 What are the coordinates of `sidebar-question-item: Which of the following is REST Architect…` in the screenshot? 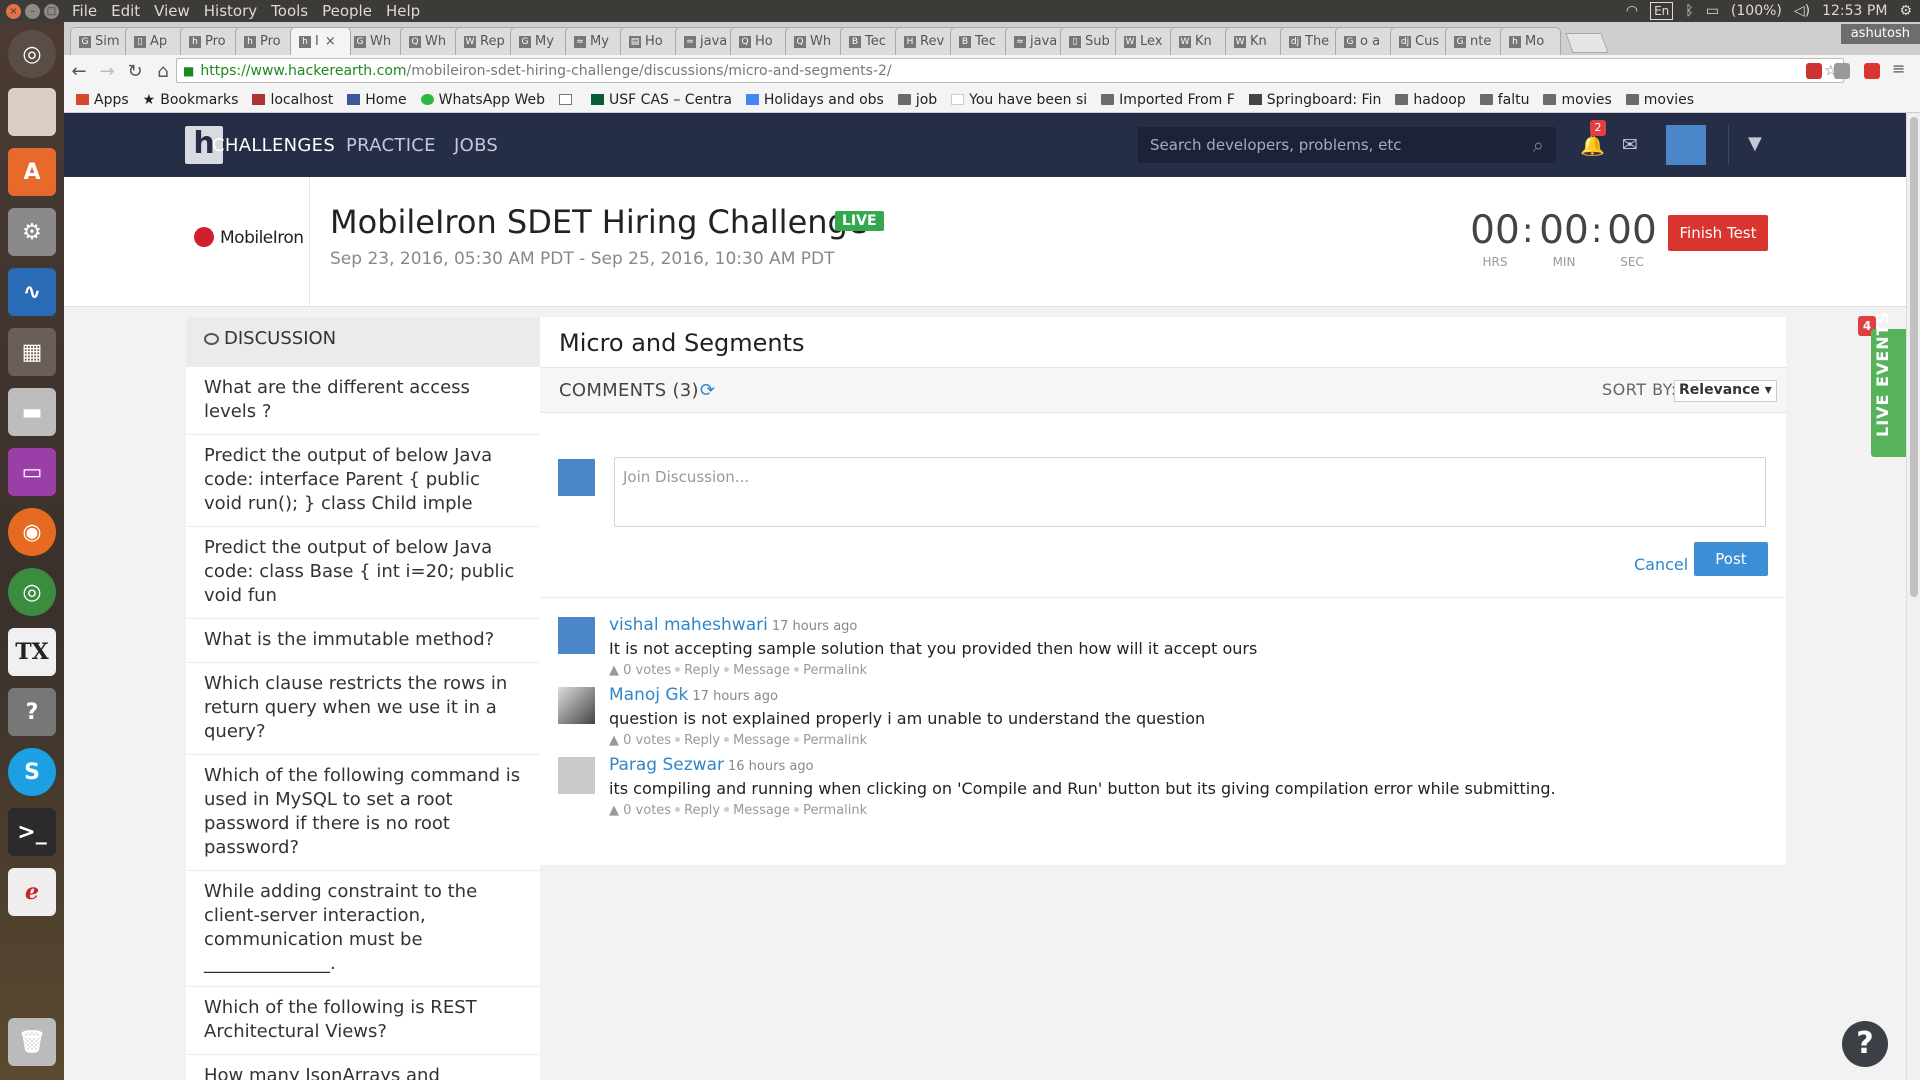 It's located at (363, 1021).